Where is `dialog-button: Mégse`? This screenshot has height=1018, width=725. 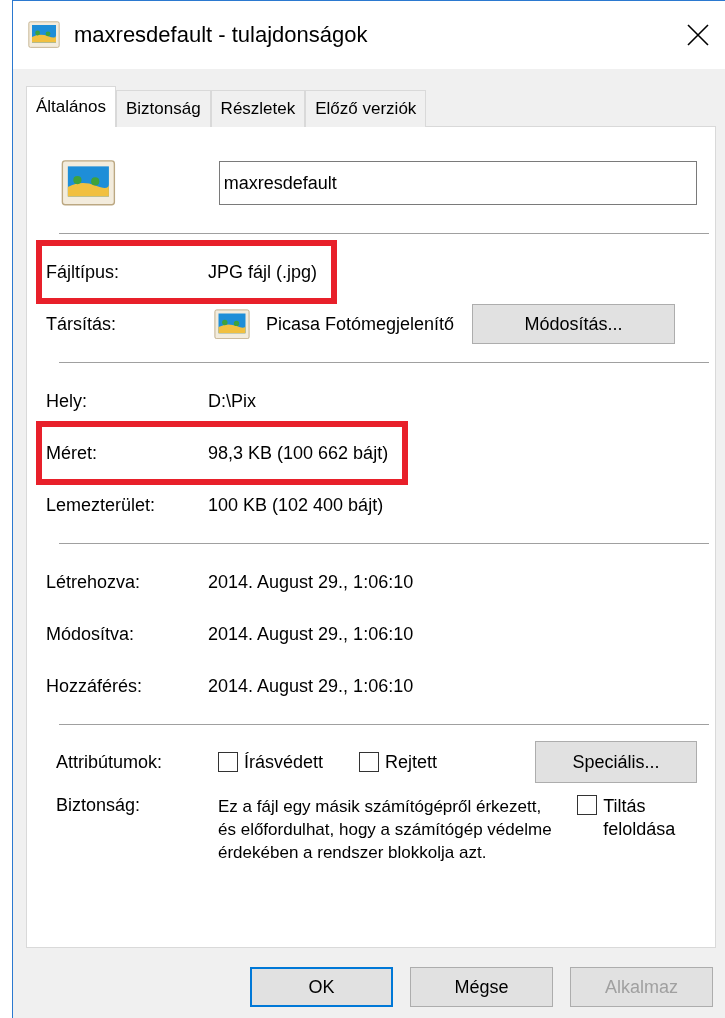 dialog-button: Mégse is located at coordinates (481, 987).